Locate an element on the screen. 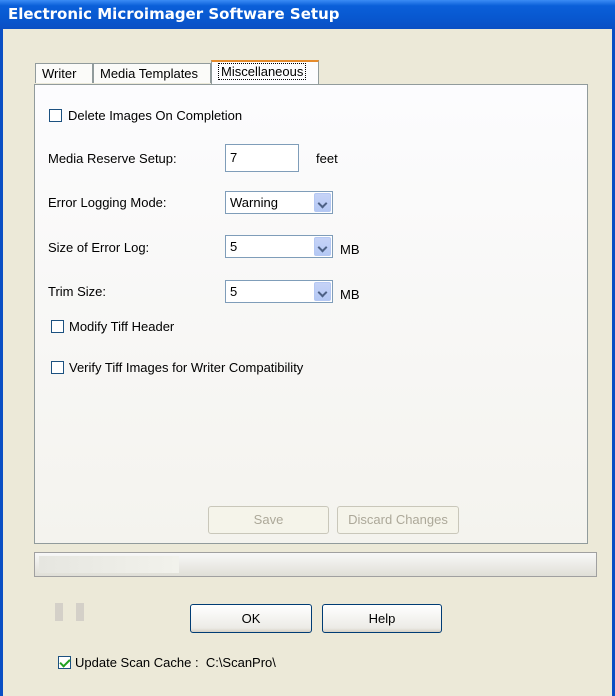  error-logging-value: Warning is located at coordinates (254, 202).